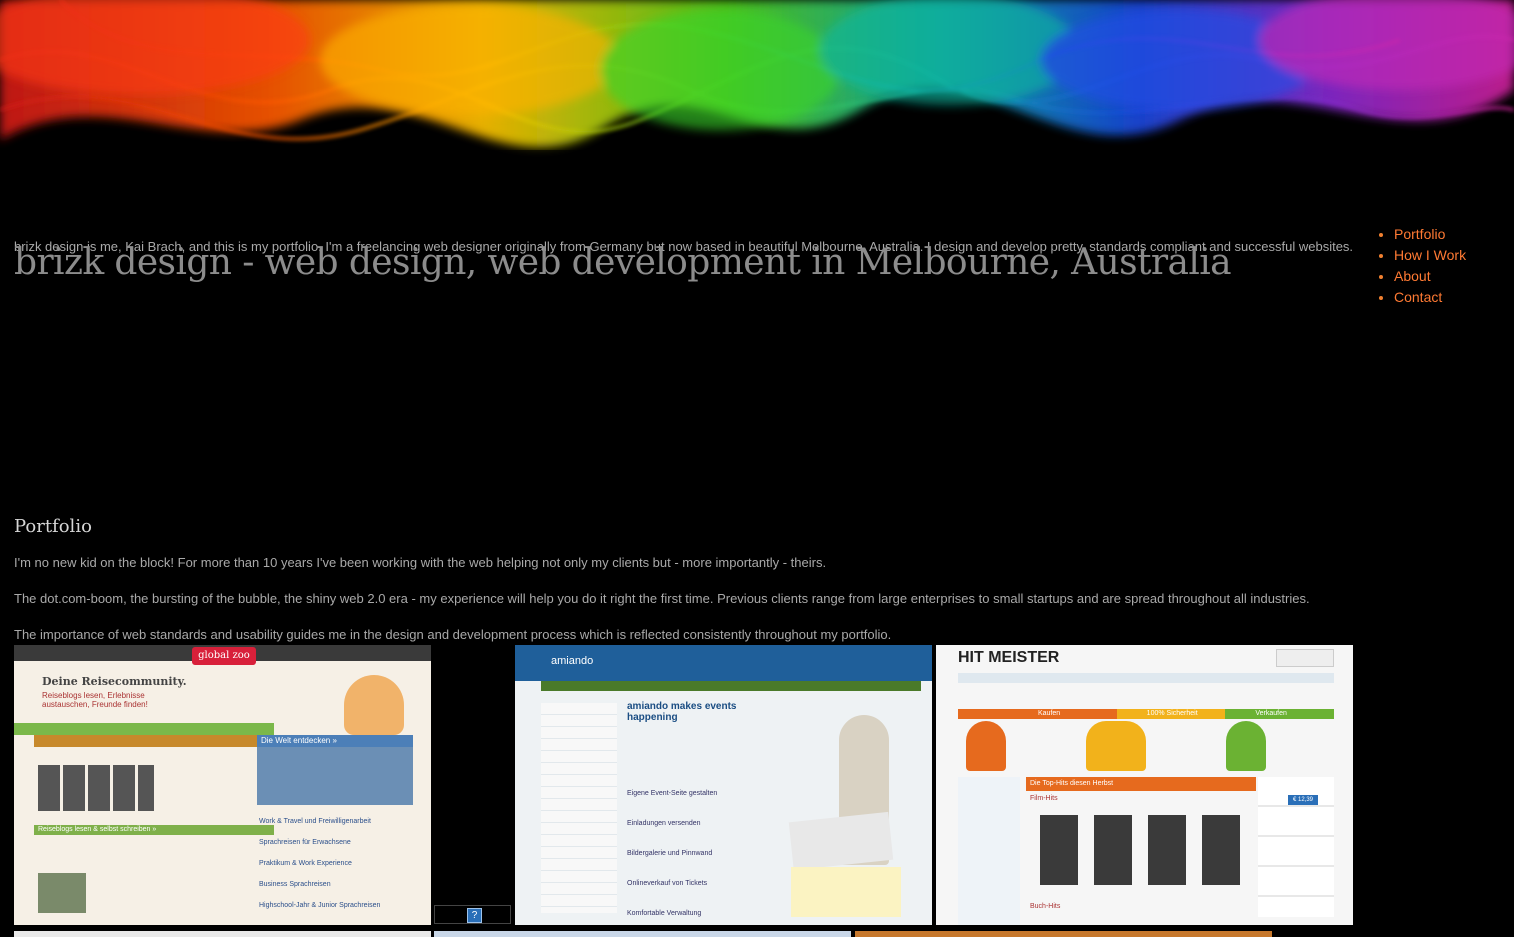 The width and height of the screenshot is (1514, 937). I want to click on question-icon: ?, so click(474, 915).